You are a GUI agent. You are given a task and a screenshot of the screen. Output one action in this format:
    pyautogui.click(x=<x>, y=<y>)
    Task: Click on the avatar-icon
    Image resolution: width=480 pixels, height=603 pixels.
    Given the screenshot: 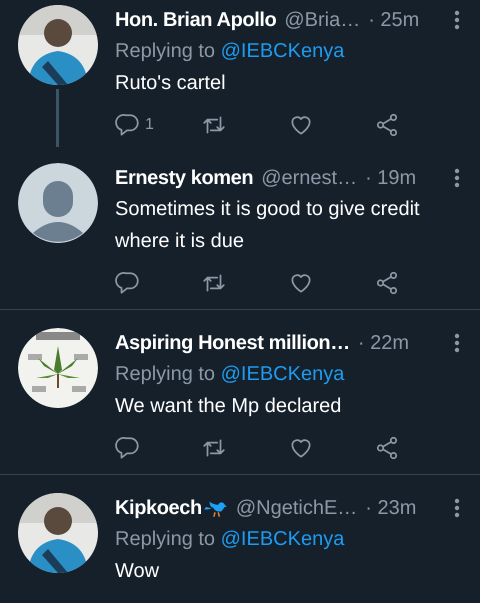 What is the action you would take?
    pyautogui.click(x=58, y=203)
    